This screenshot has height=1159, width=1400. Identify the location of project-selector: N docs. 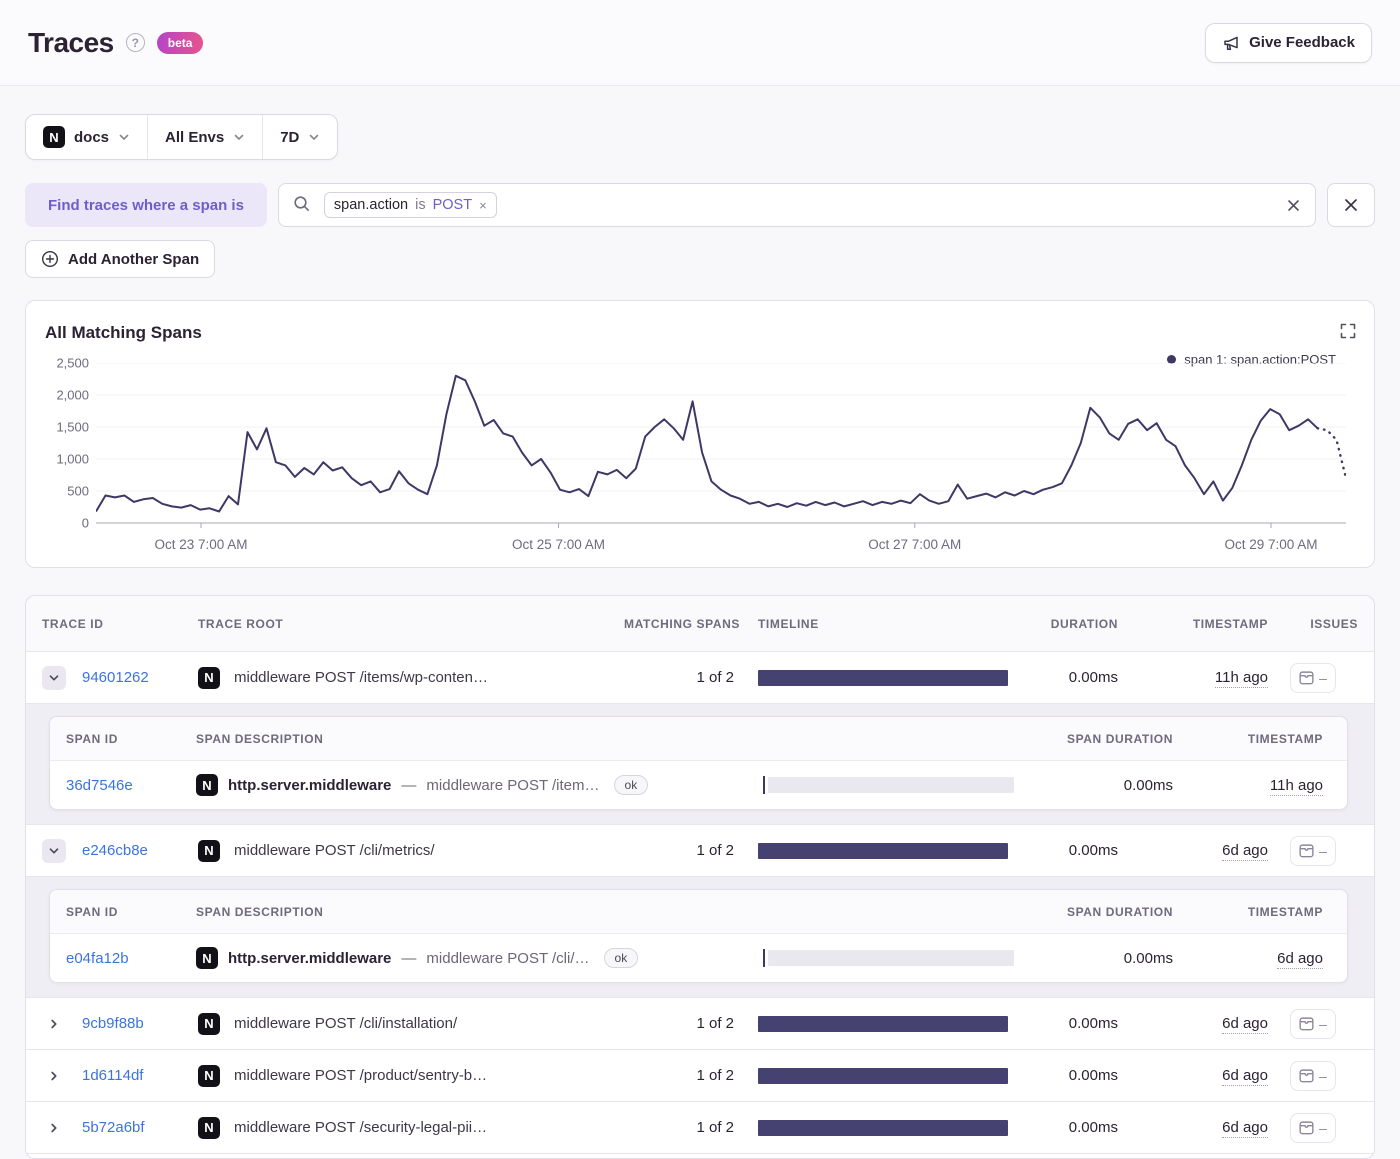
(86, 137).